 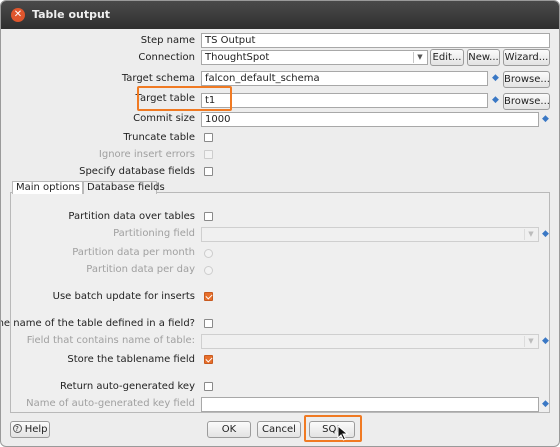 I want to click on return-generated-key-checkbox, so click(x=208, y=386).